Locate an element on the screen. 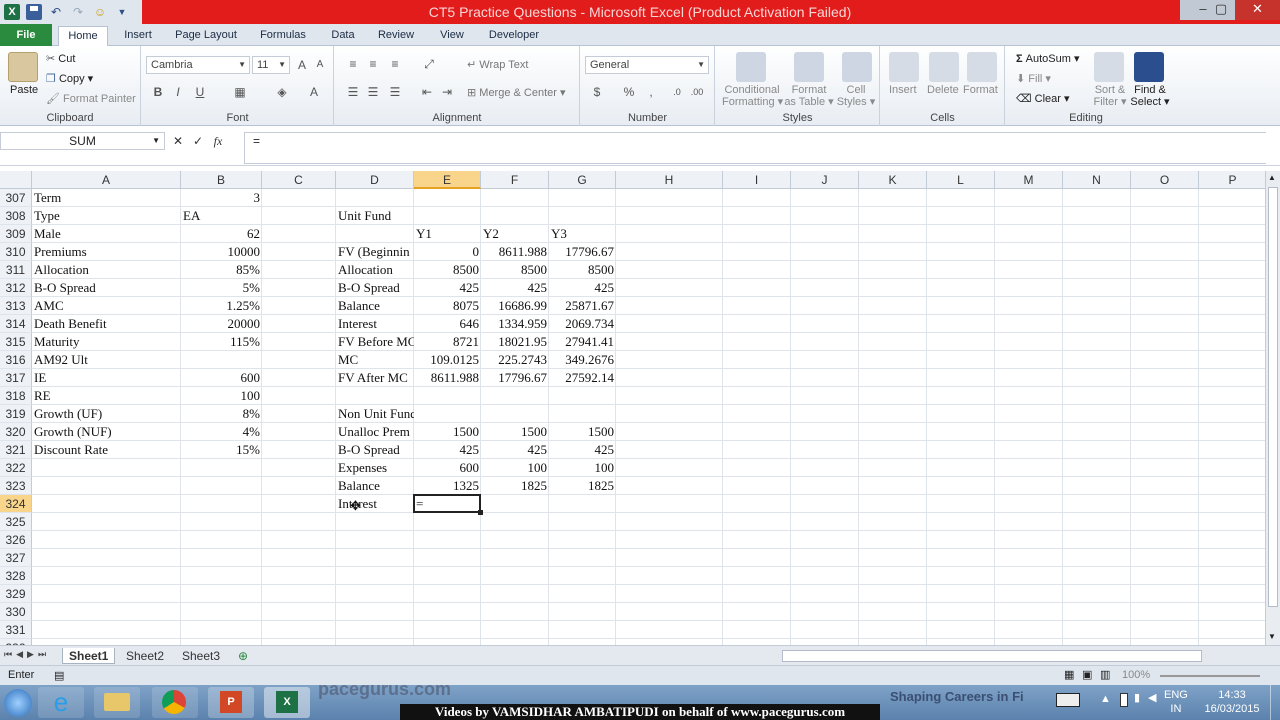  cell-a319: Growth (UF) is located at coordinates (106, 414).